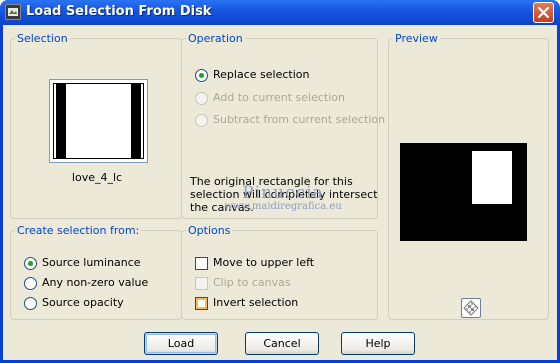  Describe the element at coordinates (492, 177) in the screenshot. I see `preview-selection-rect` at that location.